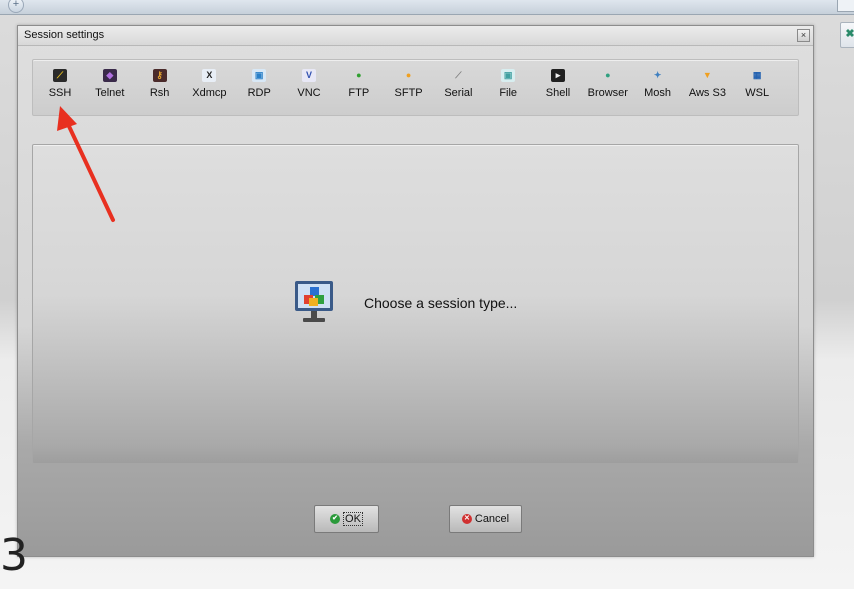  What do you see at coordinates (757, 93) in the screenshot?
I see `session-type-label: WSL` at bounding box center [757, 93].